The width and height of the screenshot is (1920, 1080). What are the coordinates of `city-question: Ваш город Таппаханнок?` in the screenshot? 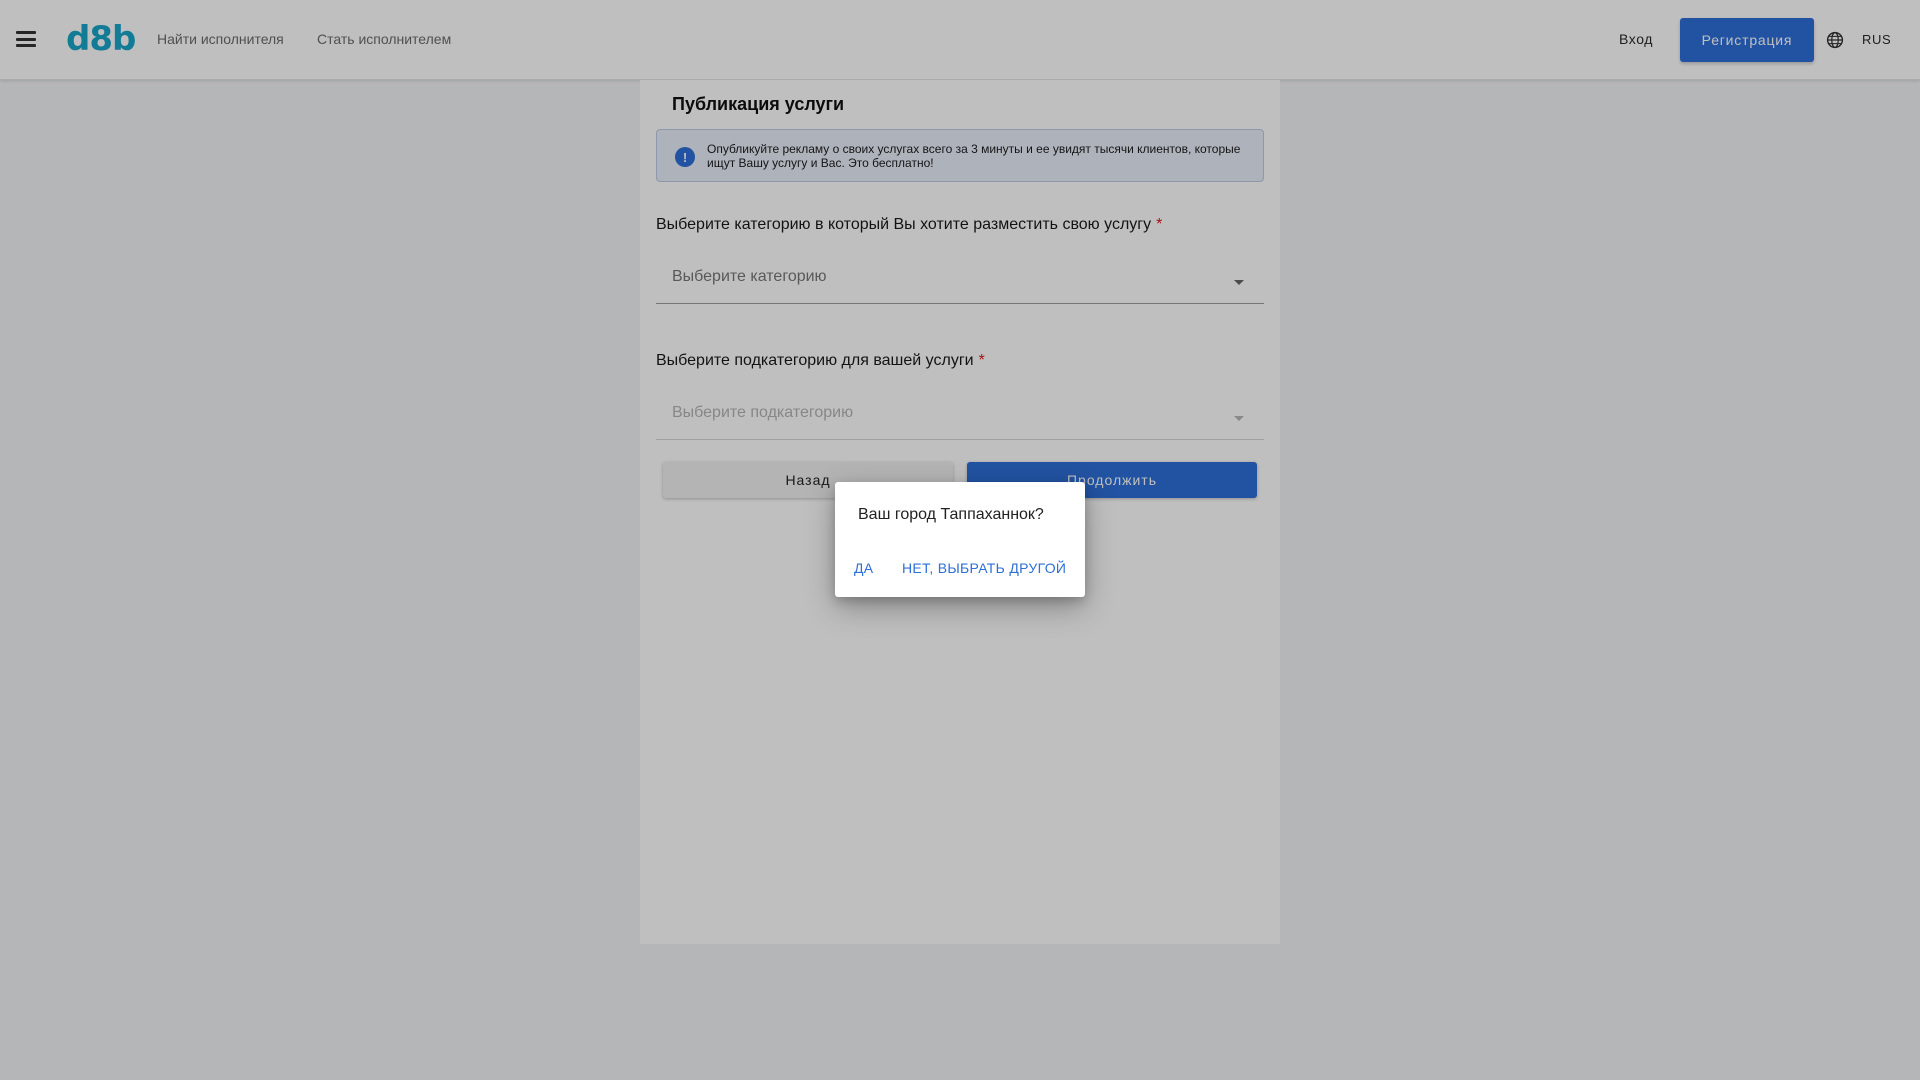 It's located at (951, 514).